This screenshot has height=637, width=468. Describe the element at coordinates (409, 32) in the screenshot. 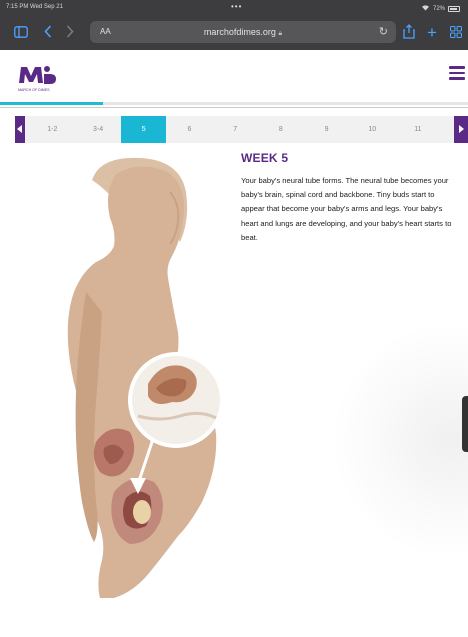

I see `share-icon` at that location.